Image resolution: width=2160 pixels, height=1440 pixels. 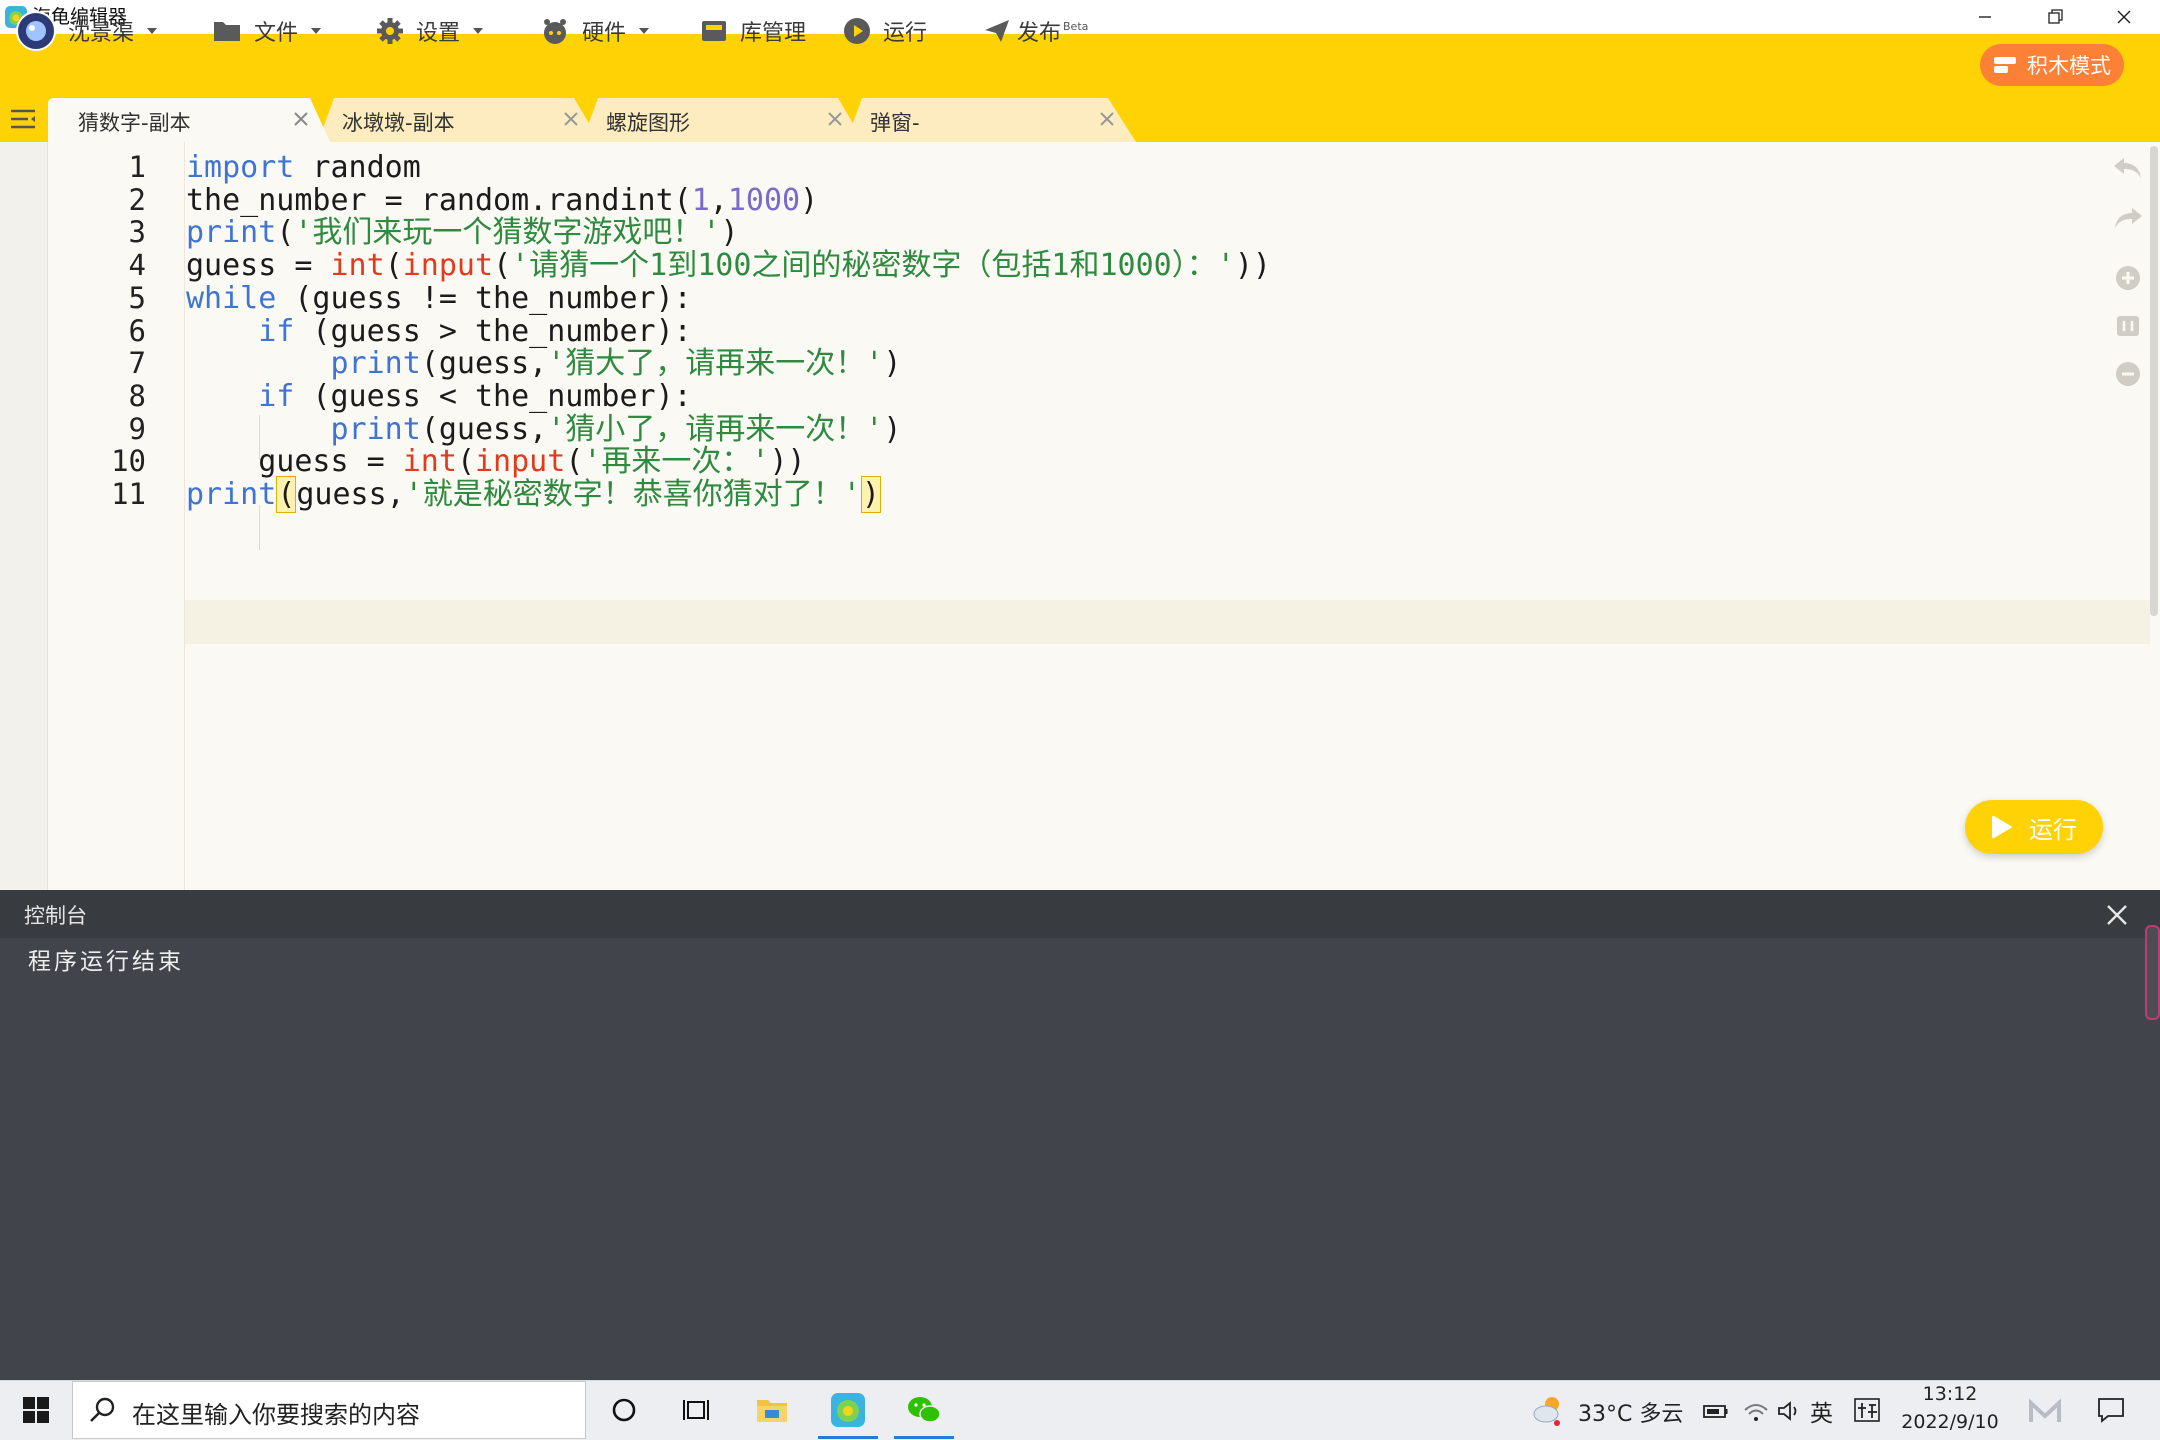 What do you see at coordinates (857, 31) in the screenshot?
I see `play-circle-icon` at bounding box center [857, 31].